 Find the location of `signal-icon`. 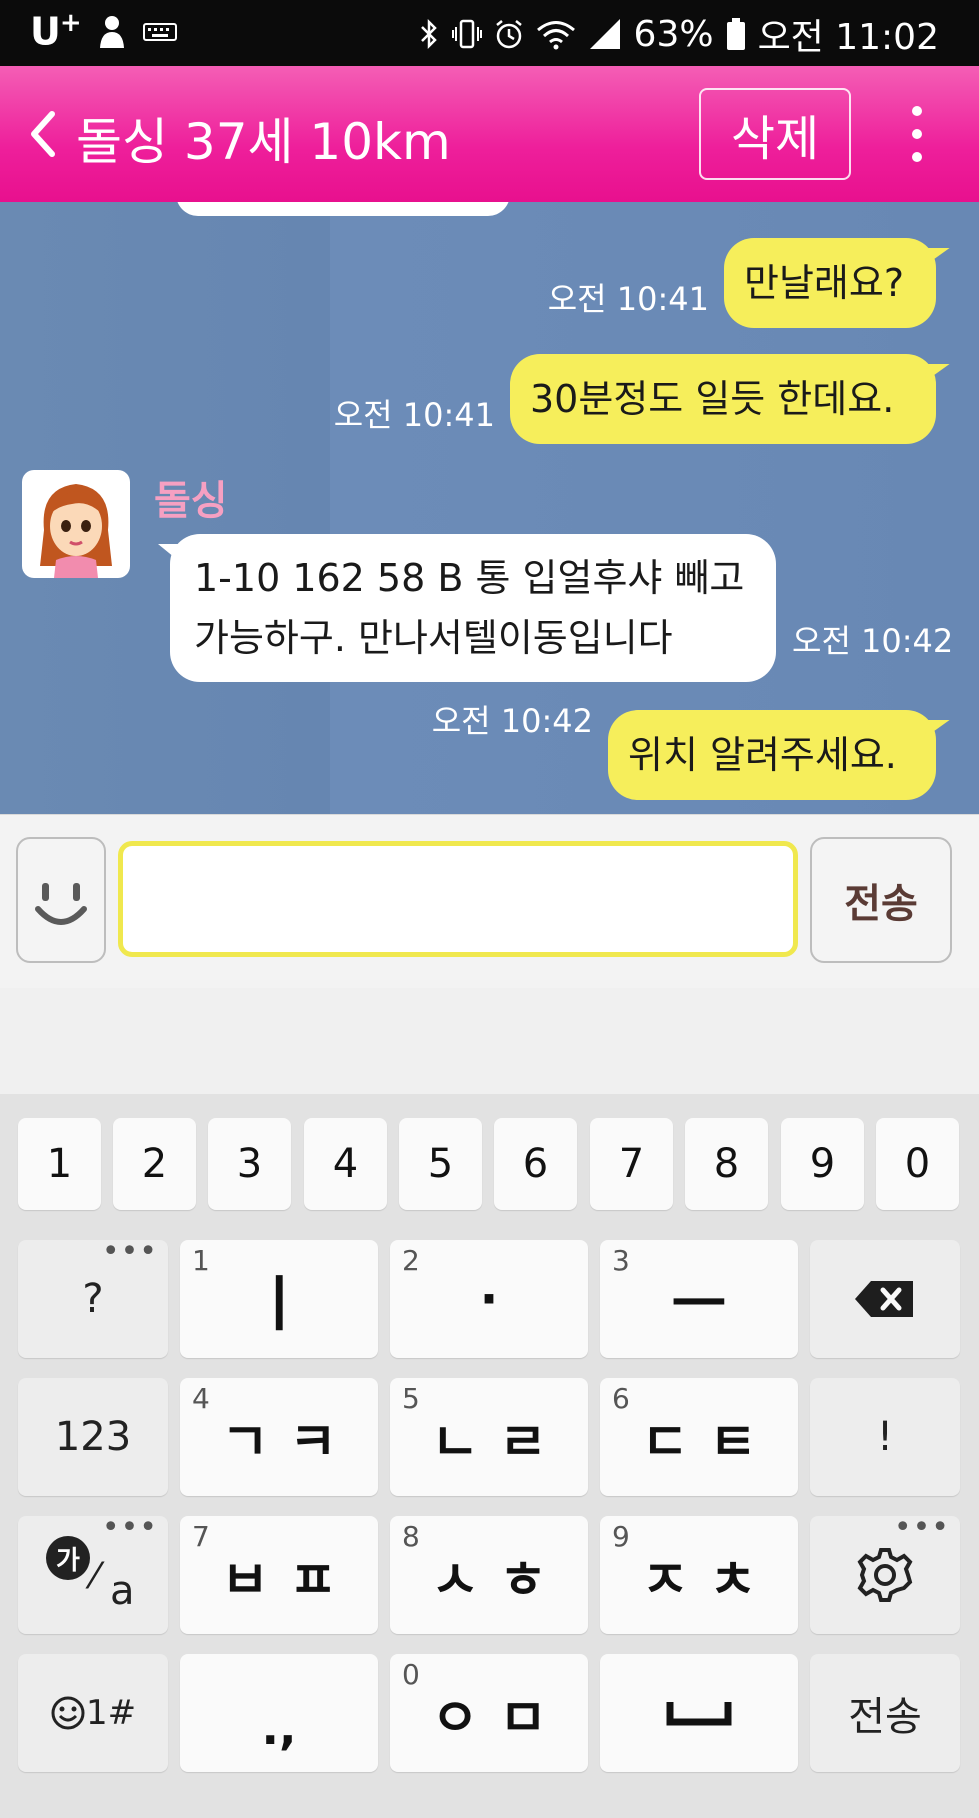

signal-icon is located at coordinates (604, 34).